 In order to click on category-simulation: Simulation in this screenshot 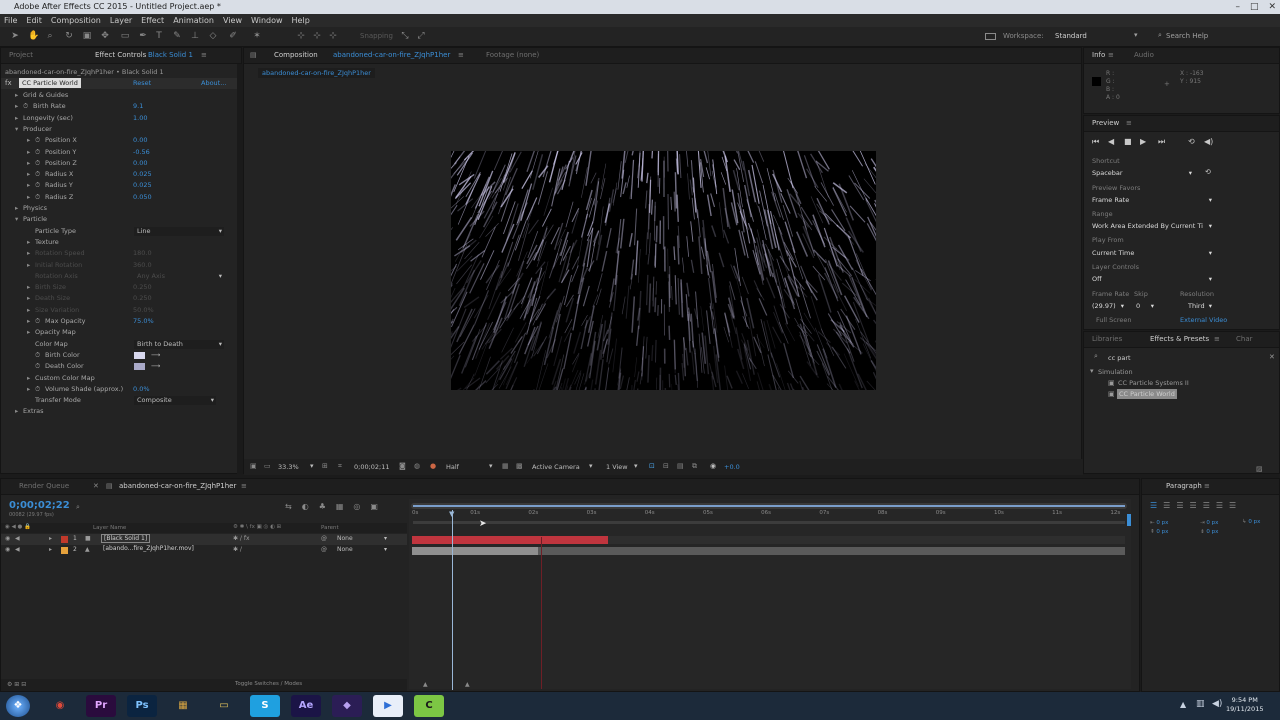, I will do `click(1115, 372)`.